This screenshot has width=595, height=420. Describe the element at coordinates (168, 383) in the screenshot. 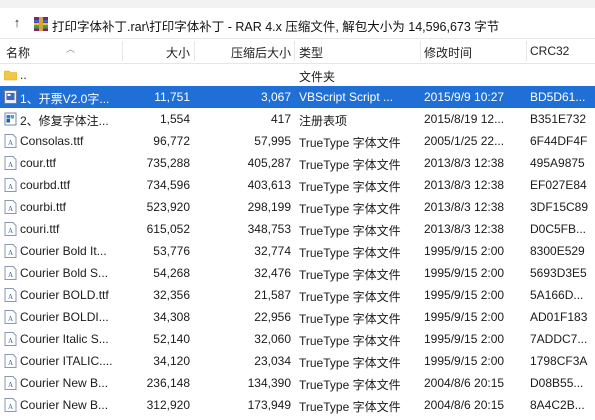

I see `file-size: 236,148` at that location.